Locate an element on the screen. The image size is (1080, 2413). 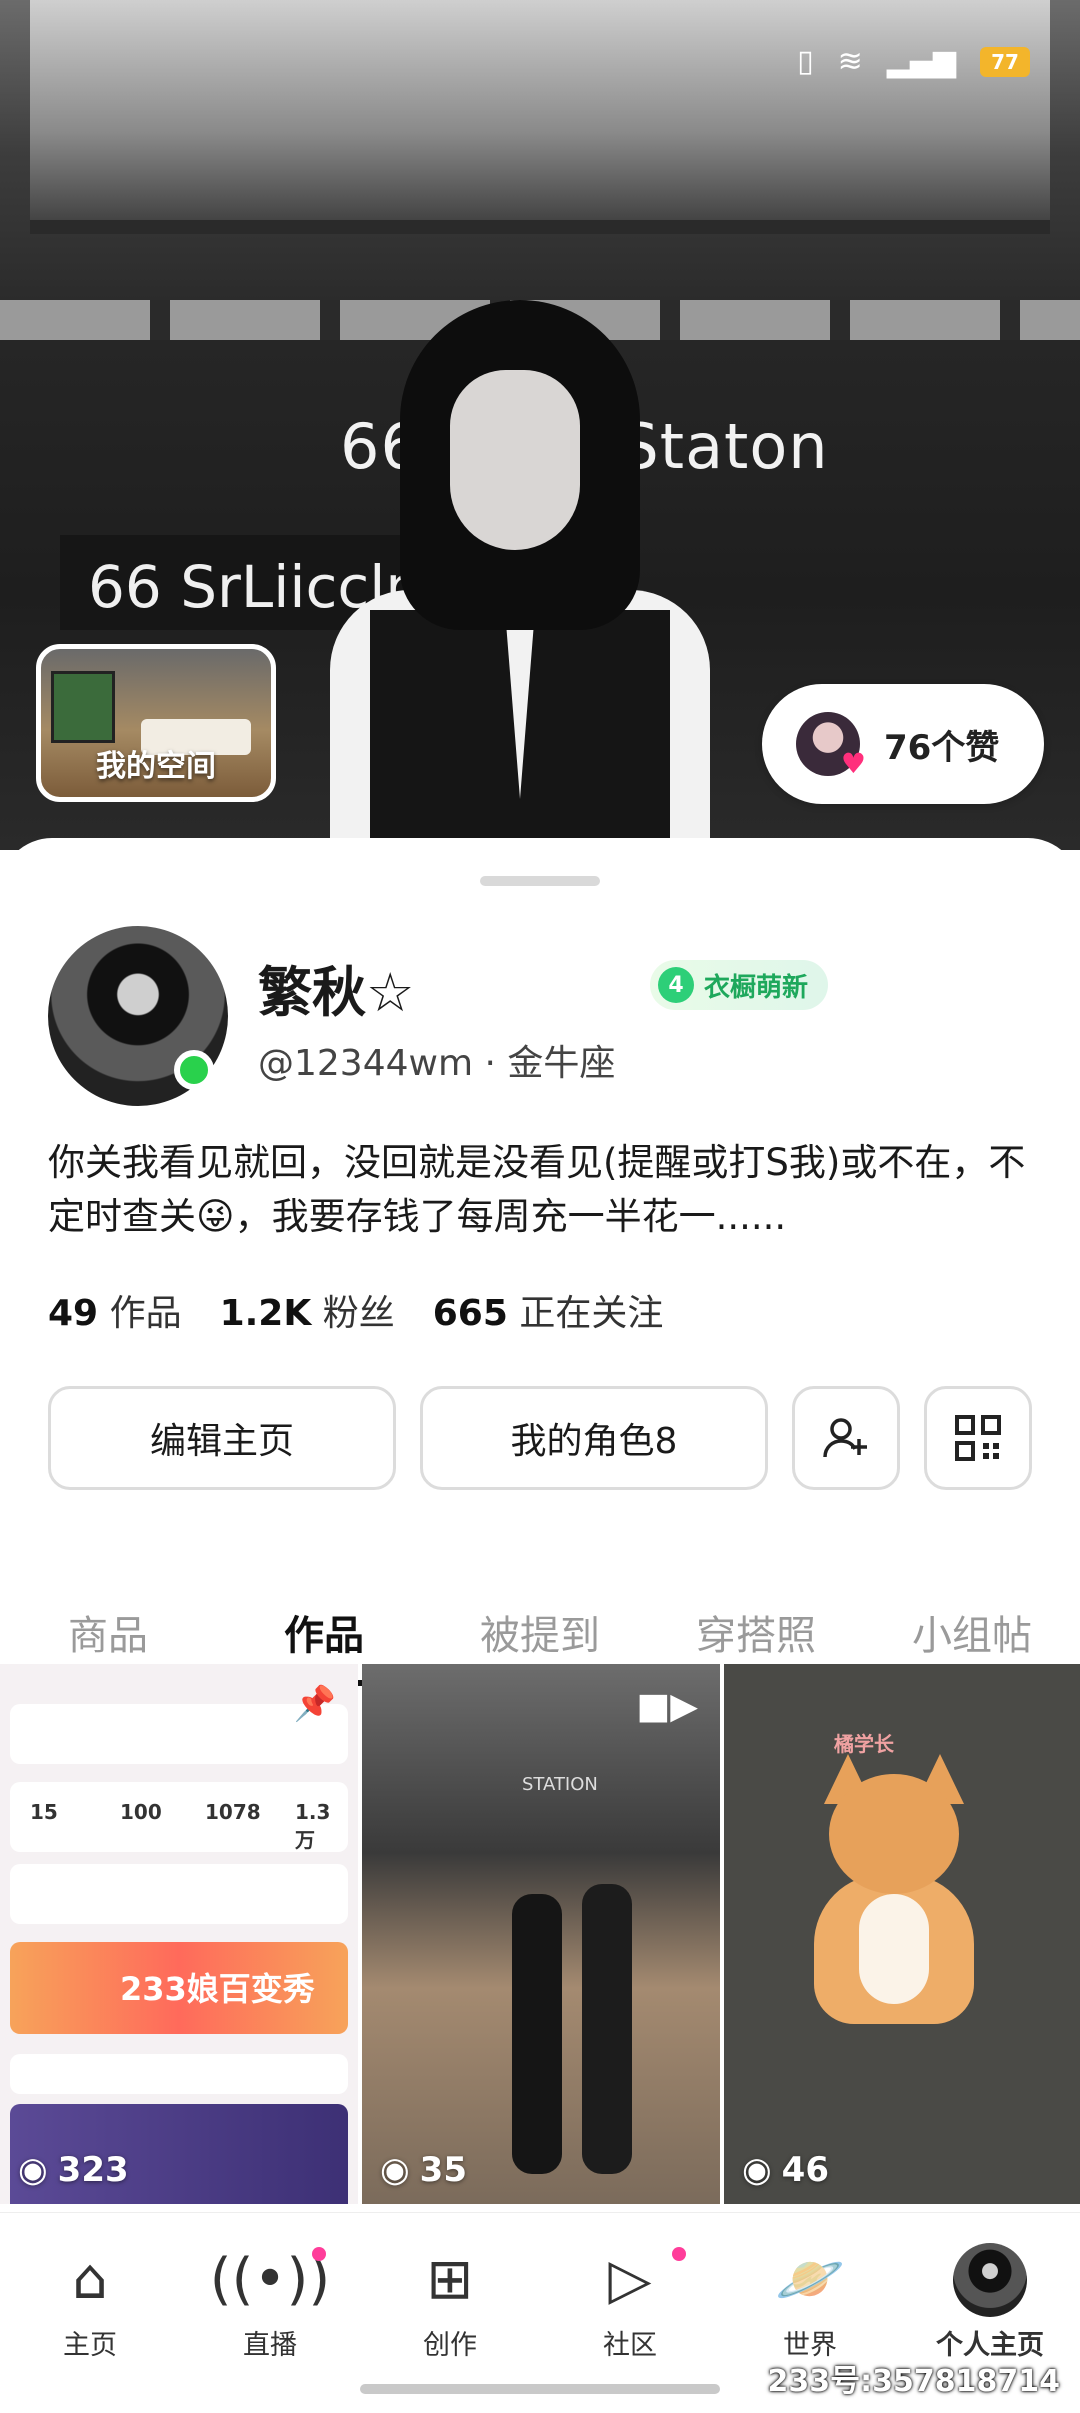
nav-create: ⊞ 创作 is located at coordinates (450, 2303).